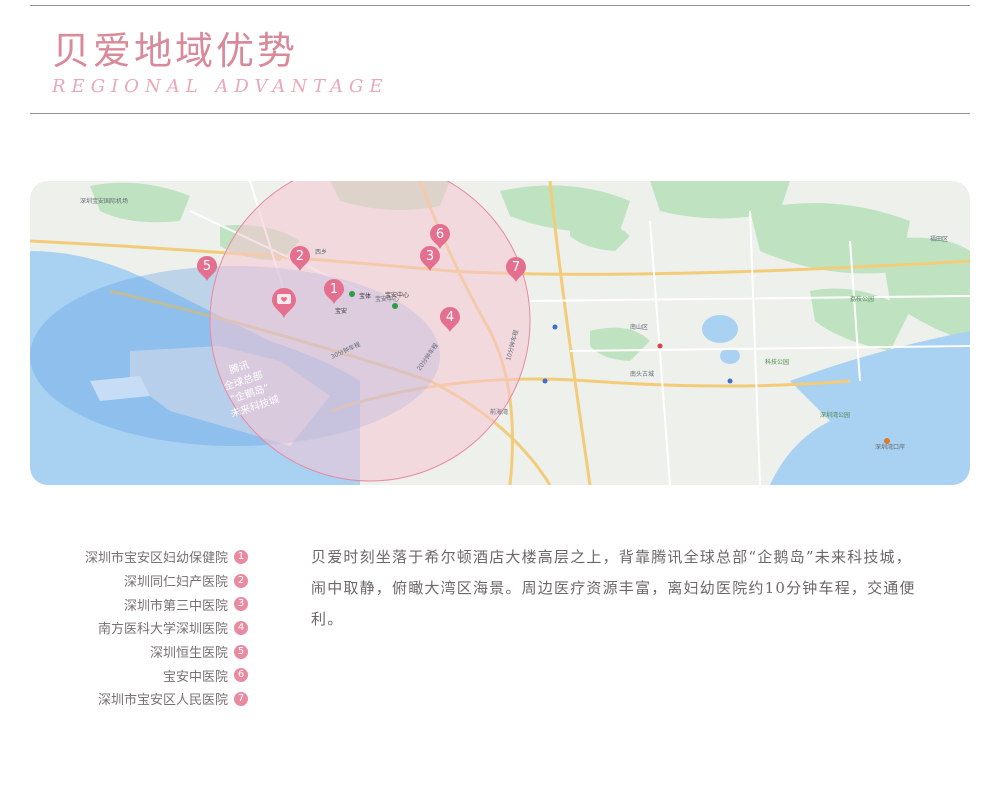 This screenshot has width=1000, height=792. What do you see at coordinates (334, 289) in the screenshot?
I see `pin-number: 1` at bounding box center [334, 289].